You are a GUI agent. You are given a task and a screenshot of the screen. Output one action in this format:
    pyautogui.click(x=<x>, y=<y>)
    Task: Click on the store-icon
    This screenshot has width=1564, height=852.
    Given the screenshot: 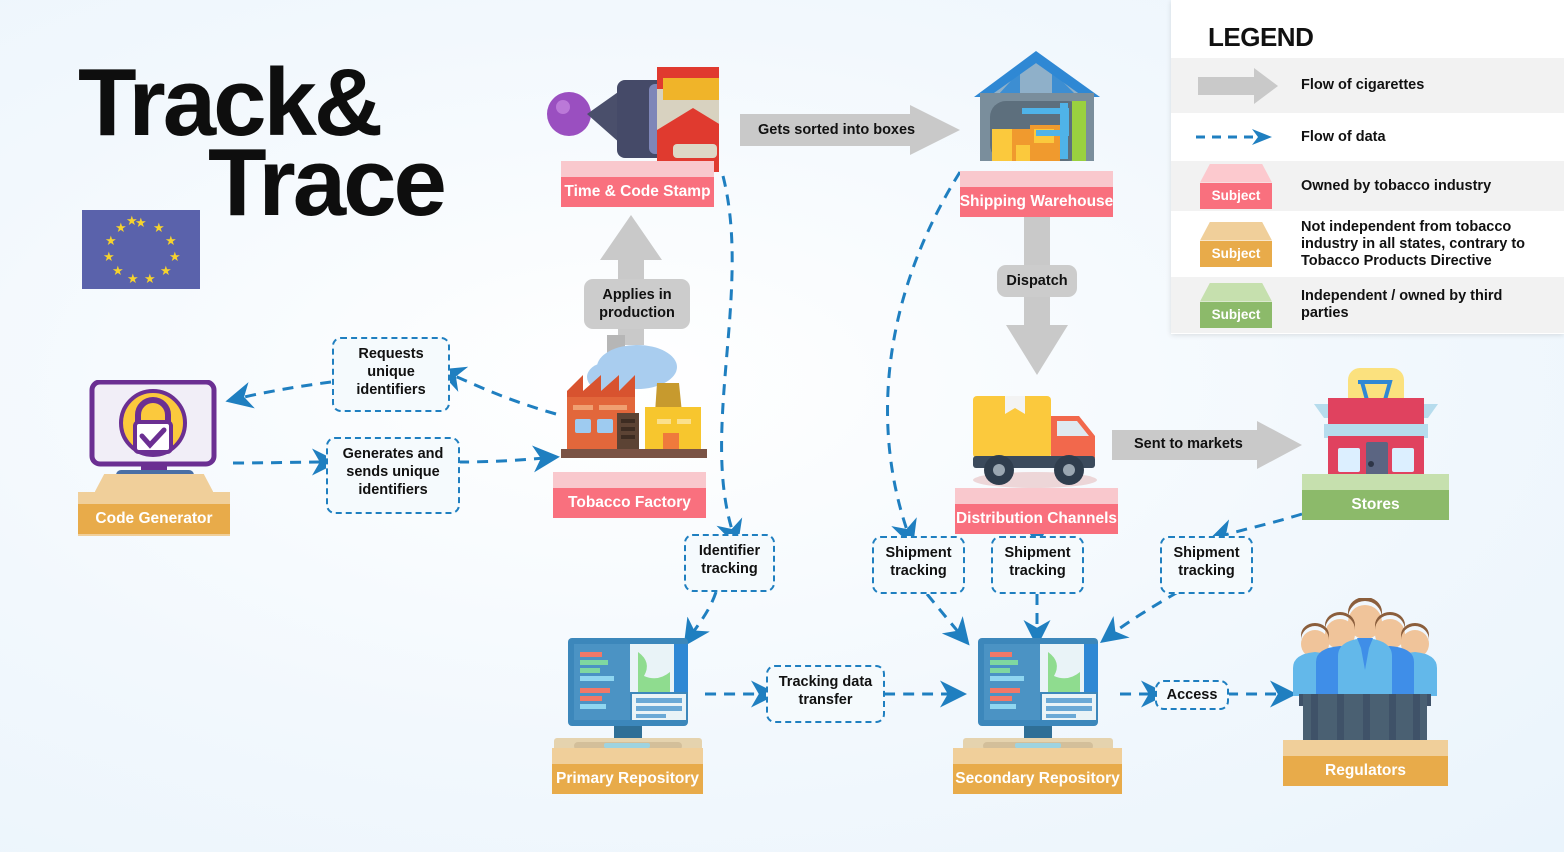 What is the action you would take?
    pyautogui.click(x=1376, y=426)
    